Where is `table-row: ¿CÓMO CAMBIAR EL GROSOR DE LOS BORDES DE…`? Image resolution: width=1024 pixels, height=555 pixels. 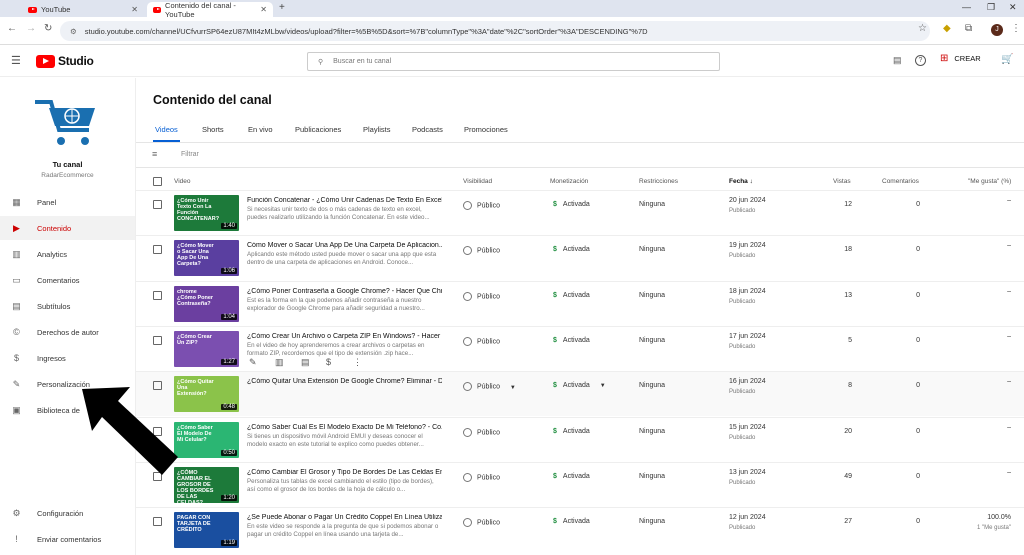
table-row: ¿CÓMO CAMBIAR EL GROSOR DE LOS BORDES DE… is located at coordinates (580, 484).